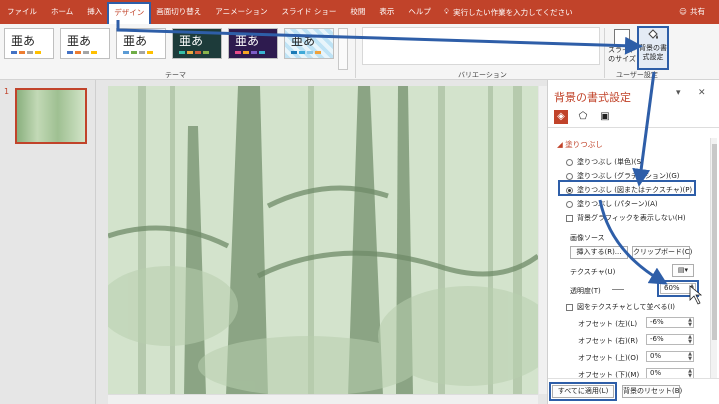 Image resolution: width=719 pixels, height=404 pixels. I want to click on fill-pattern-label: 塗りつぶし (パターン)(A), so click(617, 204).